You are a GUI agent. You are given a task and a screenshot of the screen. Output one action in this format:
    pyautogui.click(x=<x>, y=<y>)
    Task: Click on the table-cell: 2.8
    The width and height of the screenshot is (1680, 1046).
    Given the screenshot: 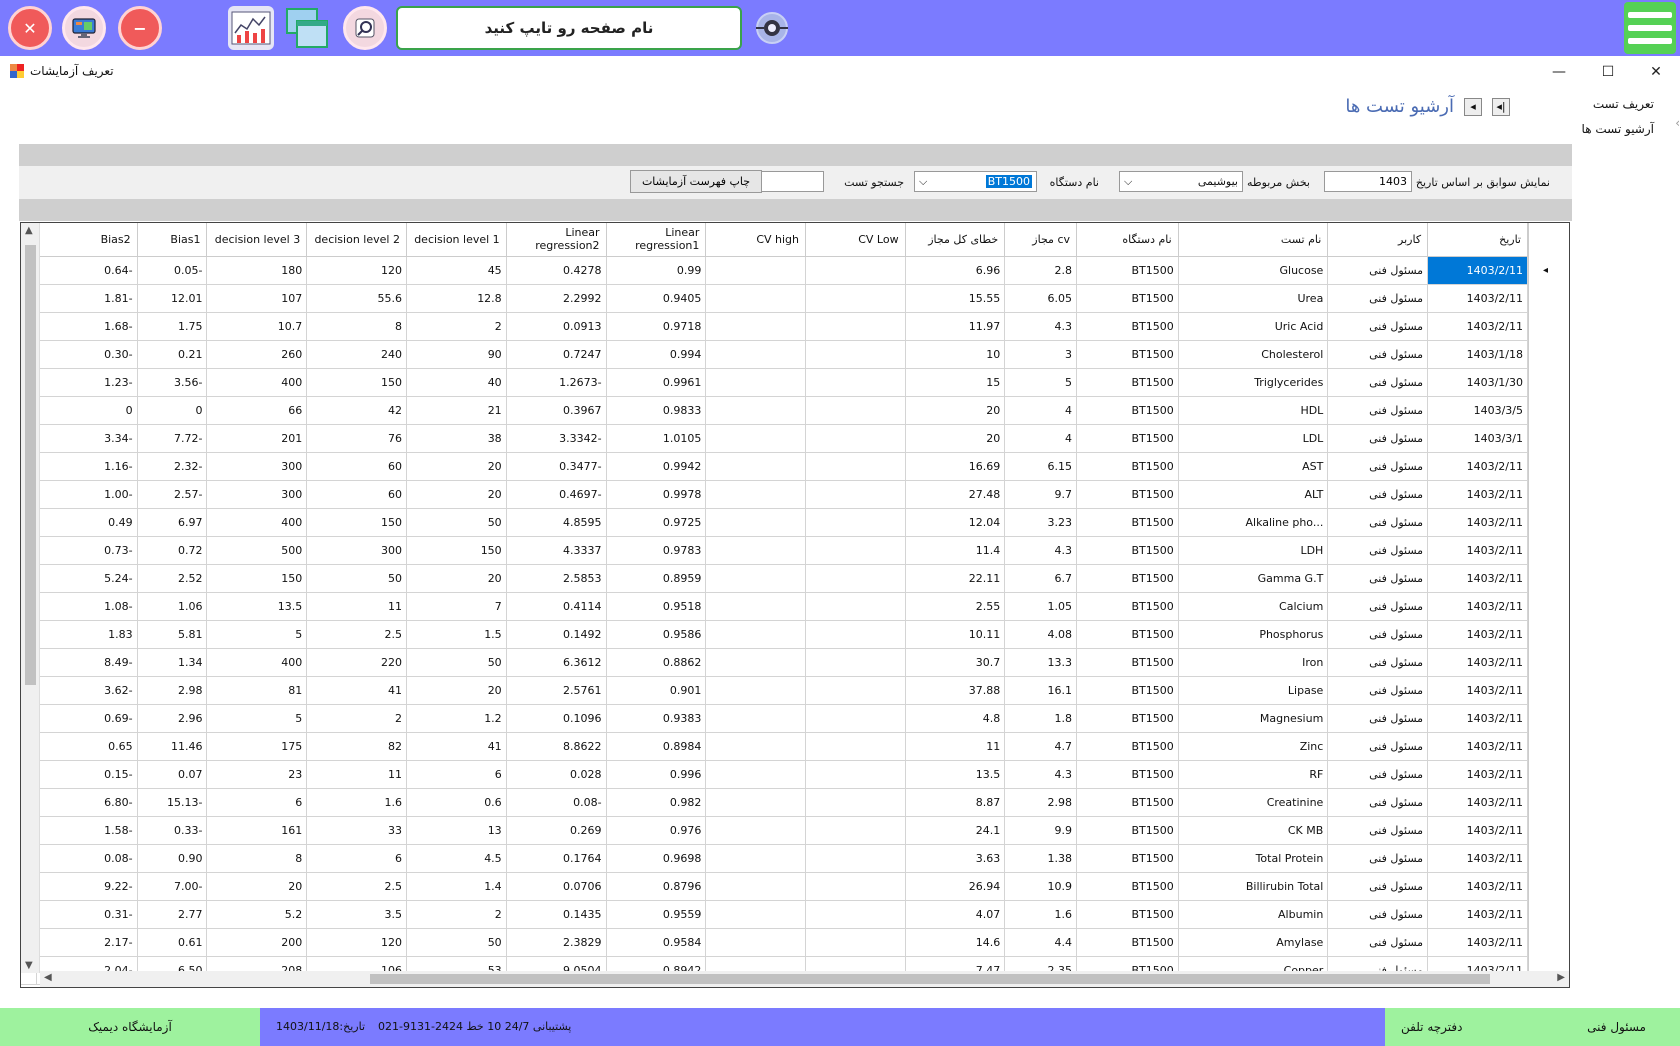 What is the action you would take?
    pyautogui.click(x=1041, y=270)
    